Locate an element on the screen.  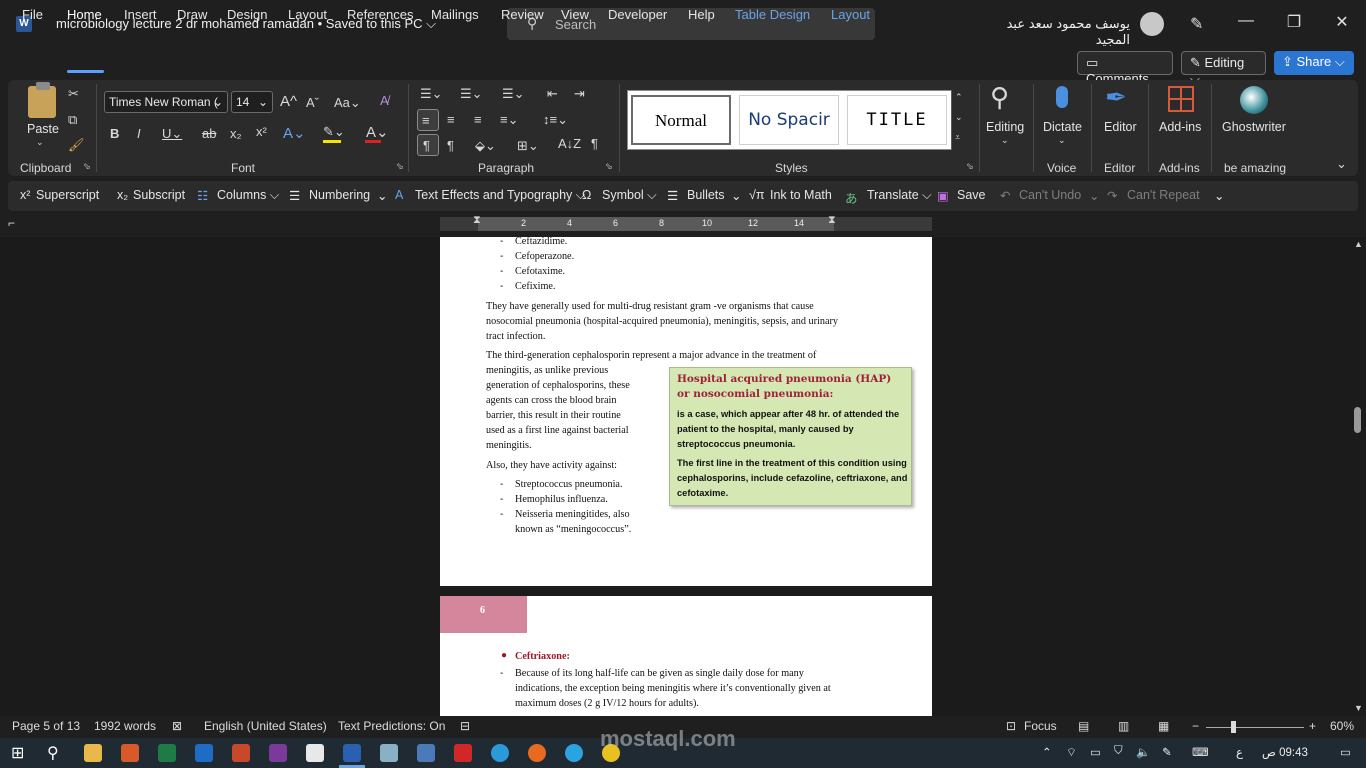
tab-table-layout: Layout is located at coordinates (850, 14).